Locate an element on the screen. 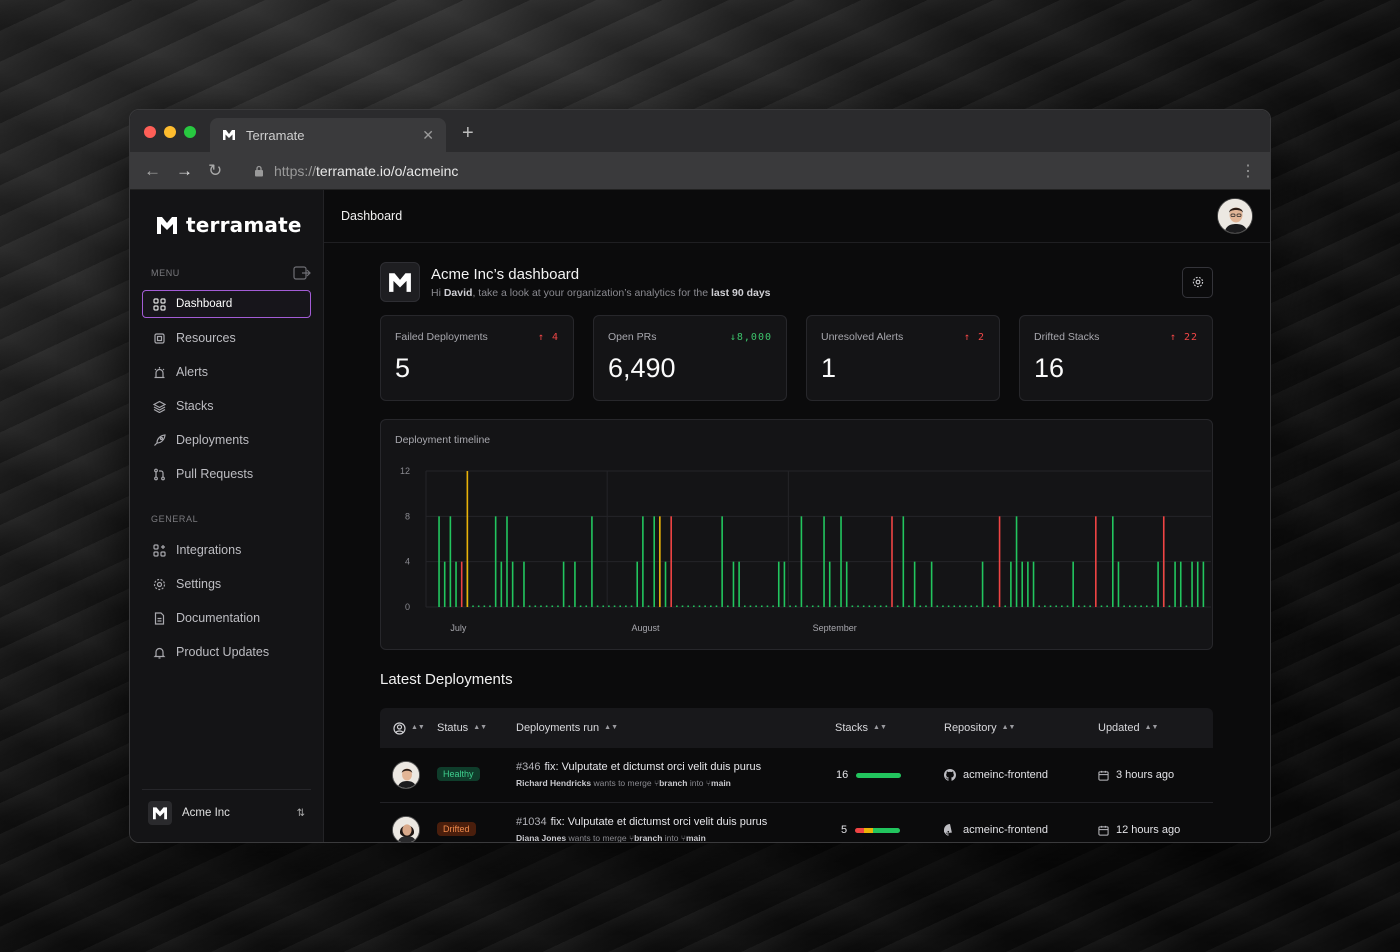  column-deployments-run: Deployments run ▲▼ is located at coordinates (567, 728).